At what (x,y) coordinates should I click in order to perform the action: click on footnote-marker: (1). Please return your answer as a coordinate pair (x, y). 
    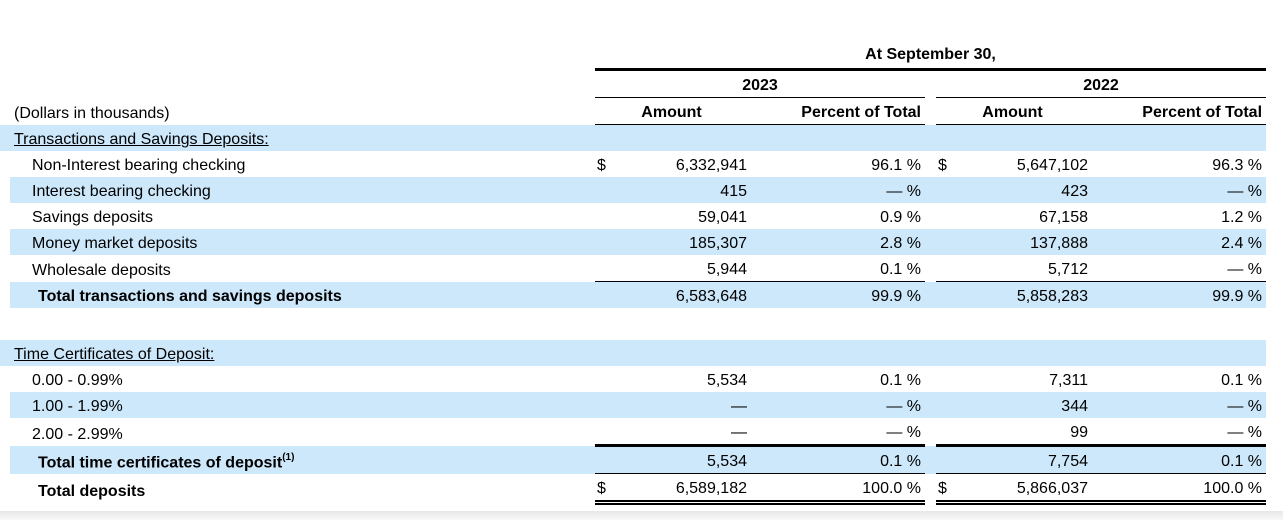
    Looking at the image, I should click on (288, 457).